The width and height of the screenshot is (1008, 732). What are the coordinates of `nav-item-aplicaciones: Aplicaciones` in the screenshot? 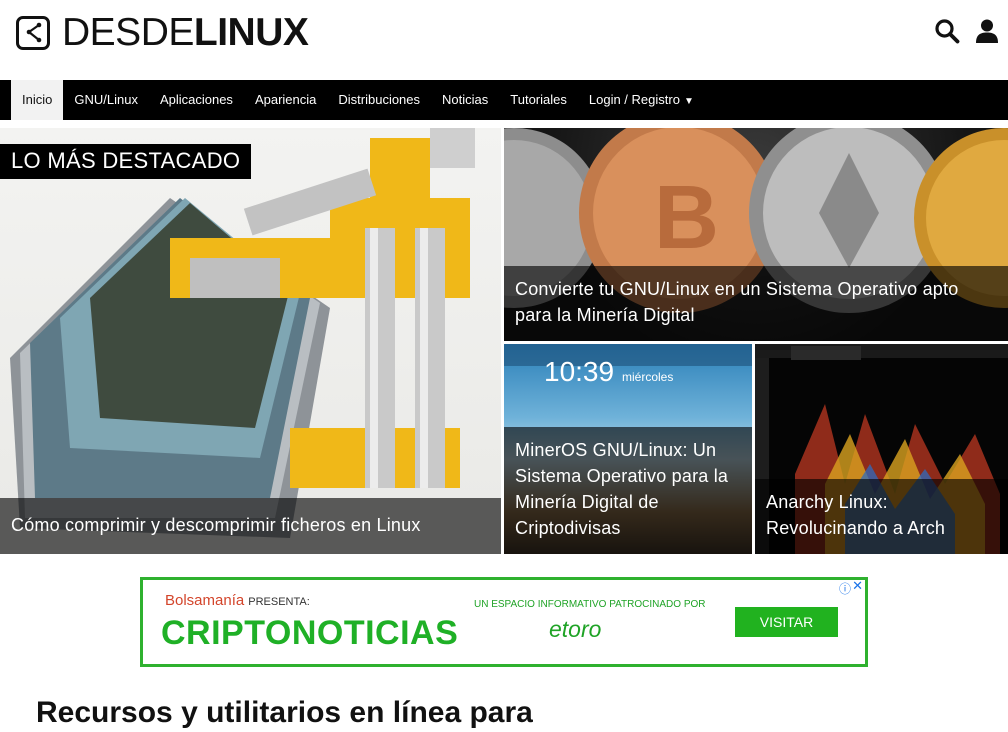 It's located at (196, 100).